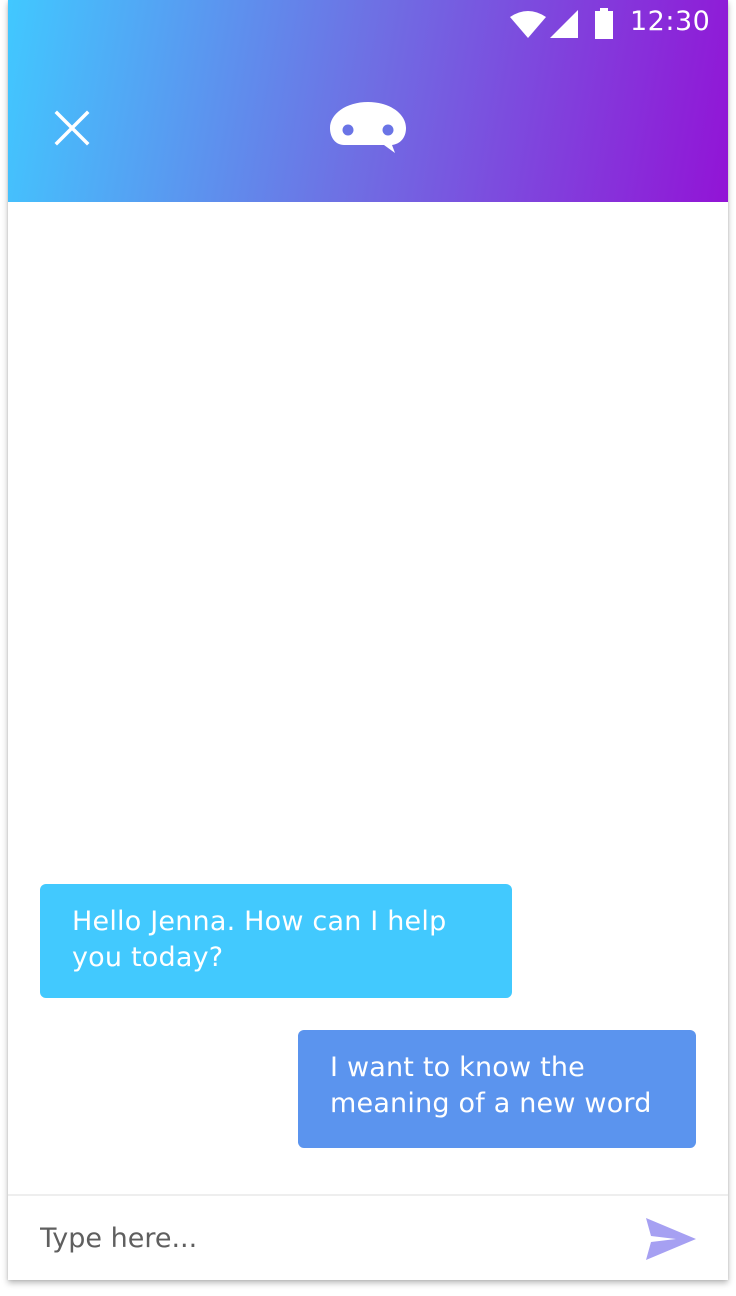 The image size is (736, 1296). Describe the element at coordinates (604, 26) in the screenshot. I see `battery-icon` at that location.